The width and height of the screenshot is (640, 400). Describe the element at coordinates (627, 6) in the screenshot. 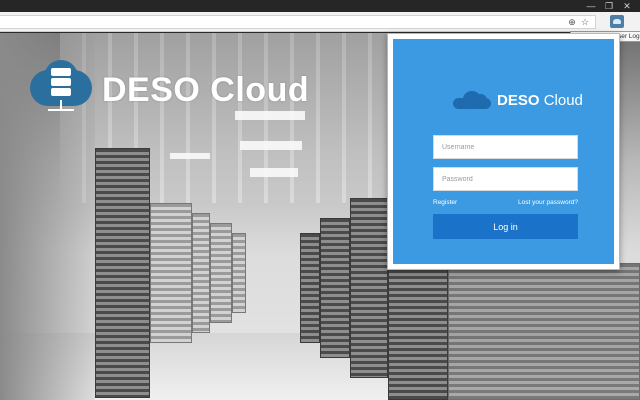

I see `close-button: ✕` at that location.